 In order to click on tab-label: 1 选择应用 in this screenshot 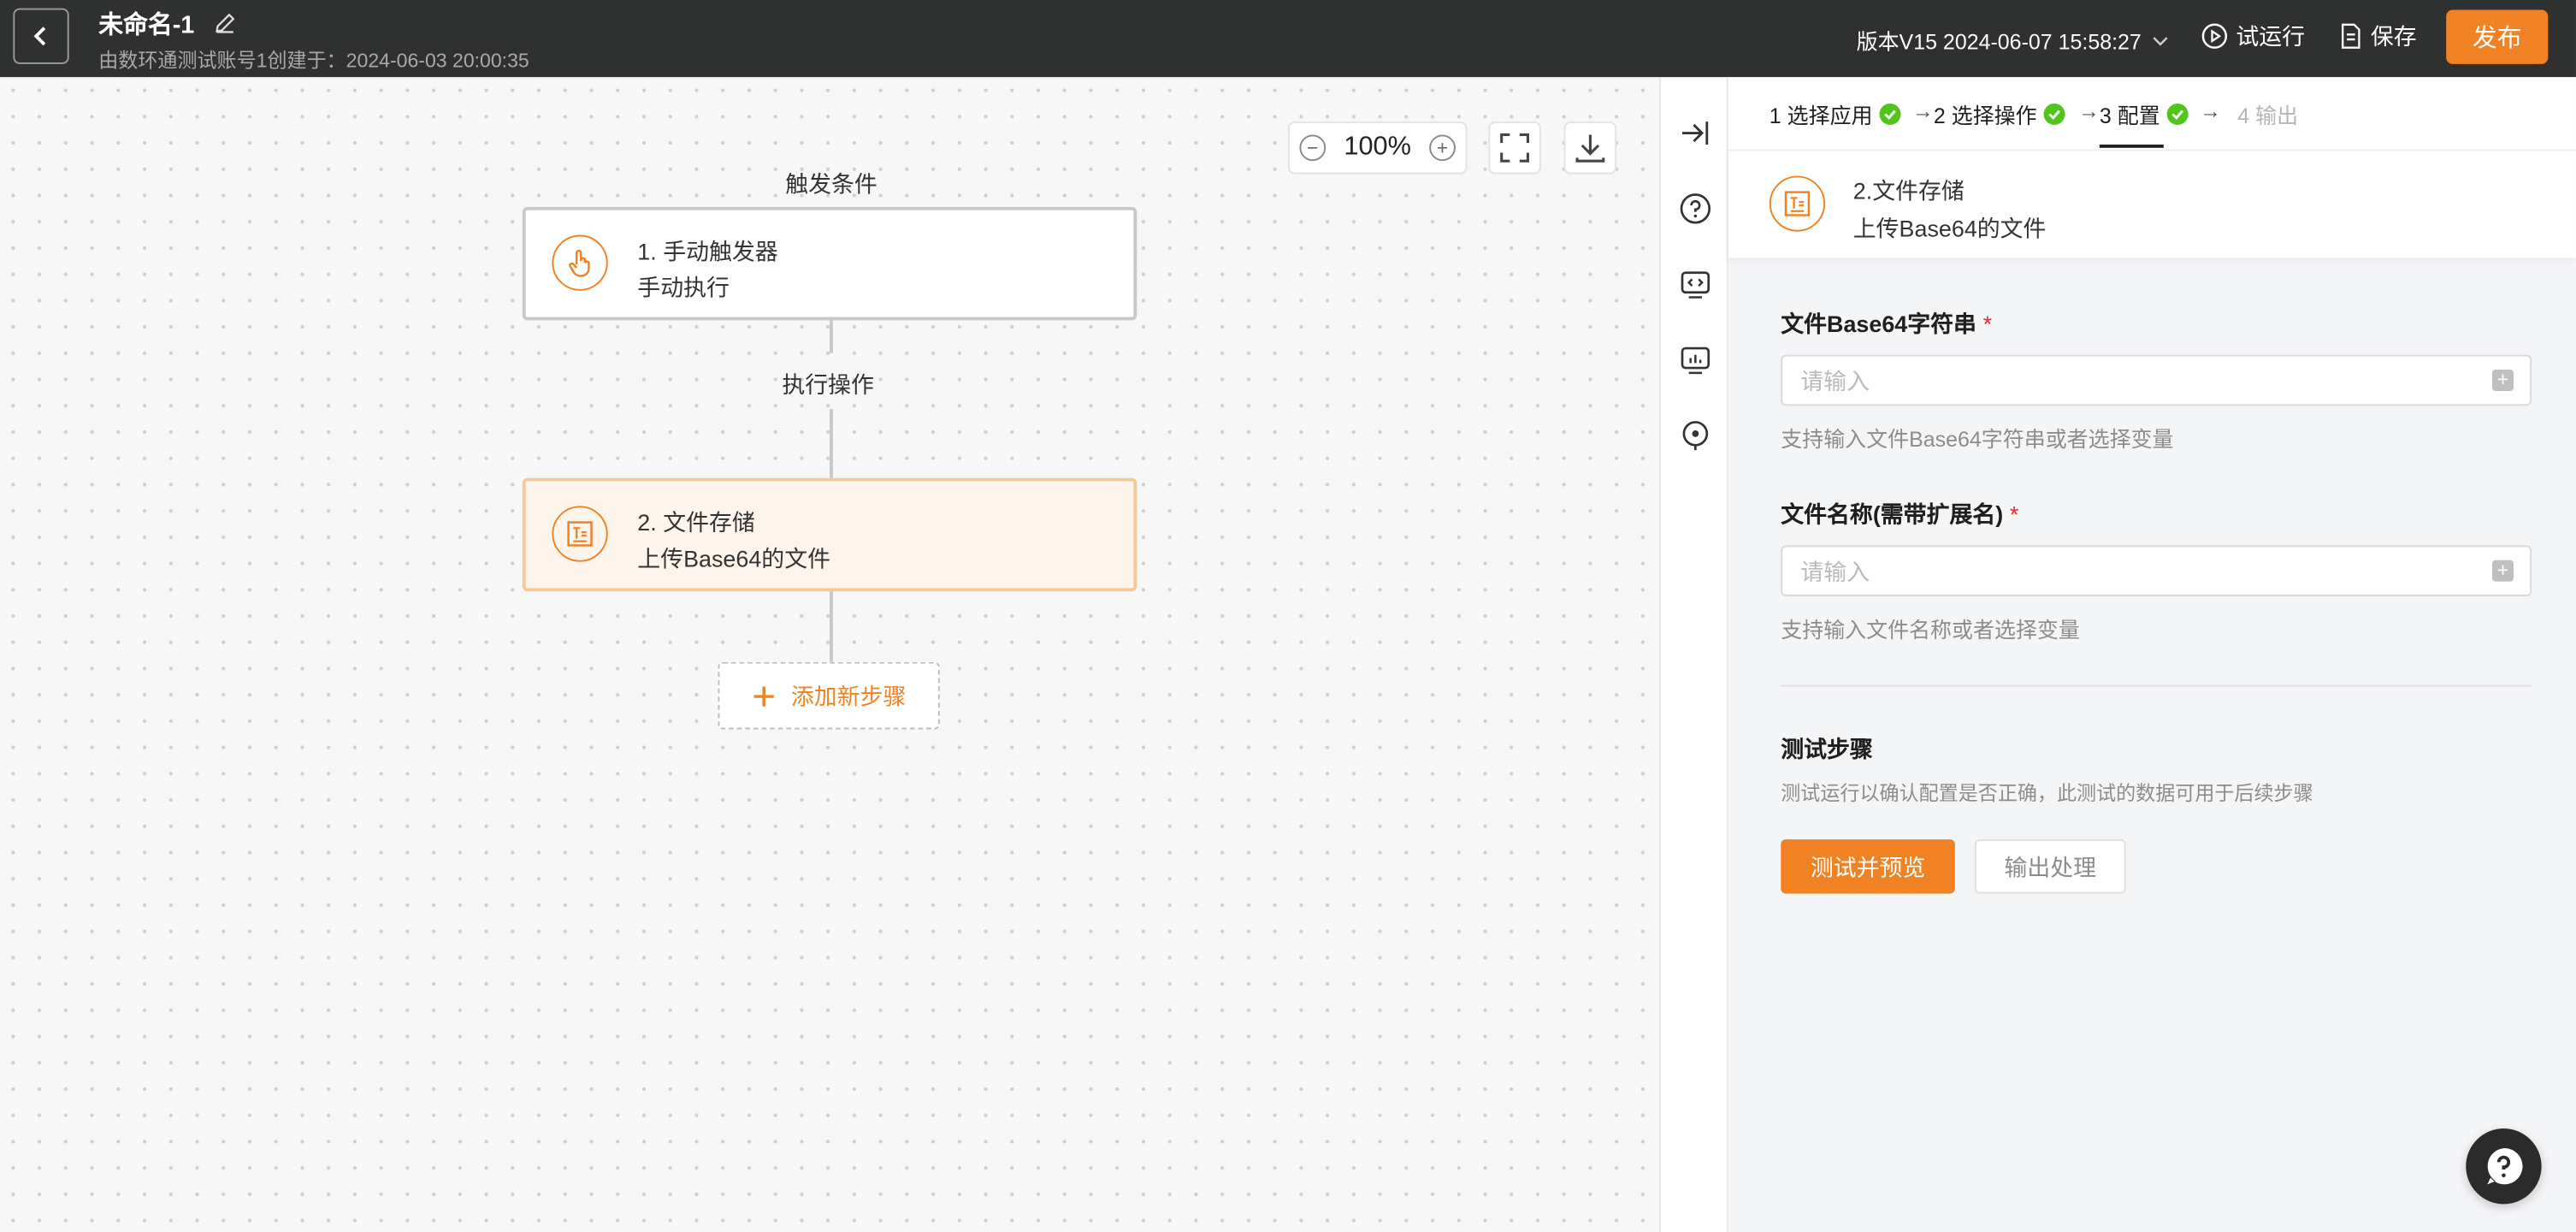, I will do `click(1821, 115)`.